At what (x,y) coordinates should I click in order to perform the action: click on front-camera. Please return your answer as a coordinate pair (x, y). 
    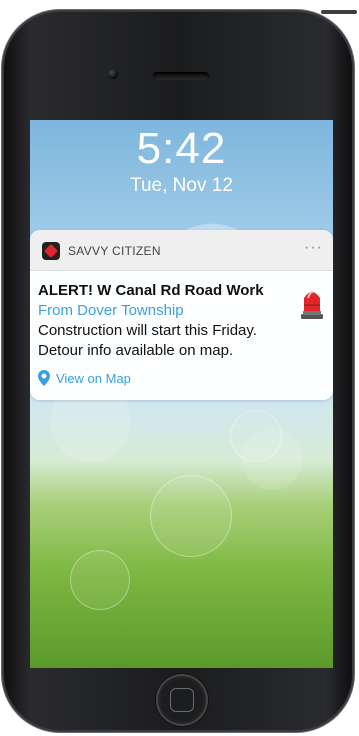
    Looking at the image, I should click on (113, 74).